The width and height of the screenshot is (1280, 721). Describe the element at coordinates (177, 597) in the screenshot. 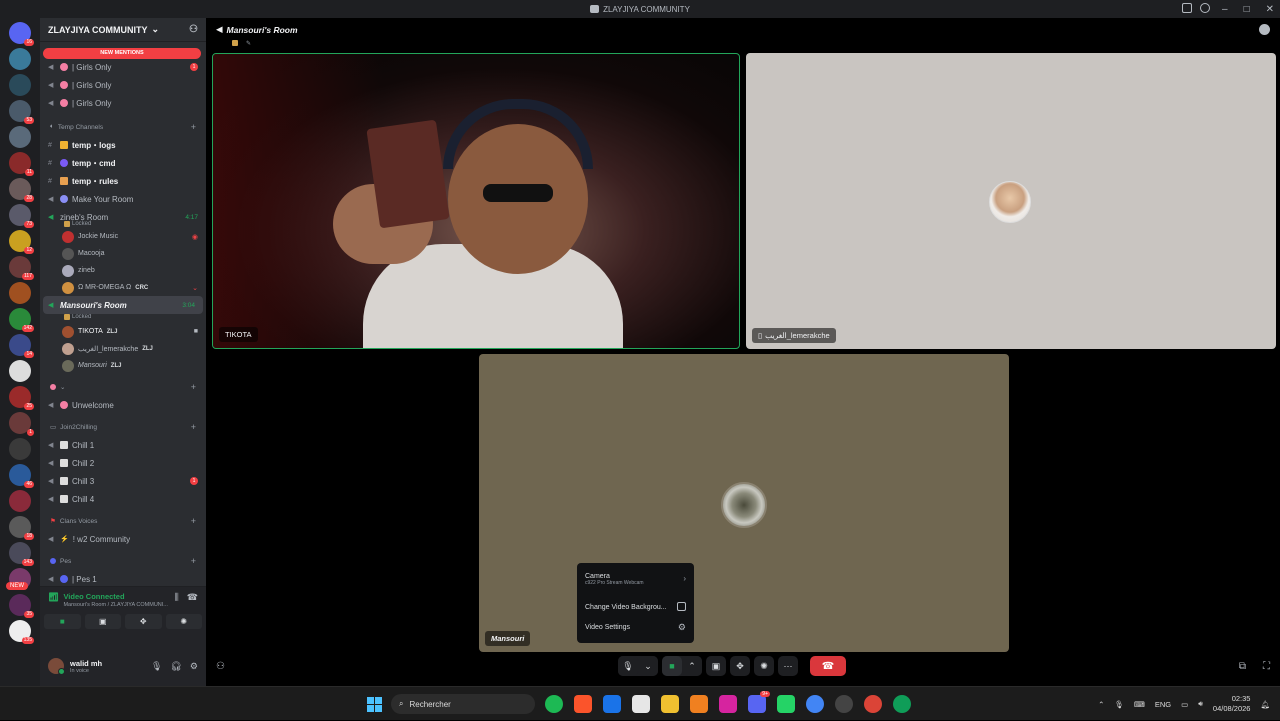

I see `noise-suppression-icon: ⫼` at that location.